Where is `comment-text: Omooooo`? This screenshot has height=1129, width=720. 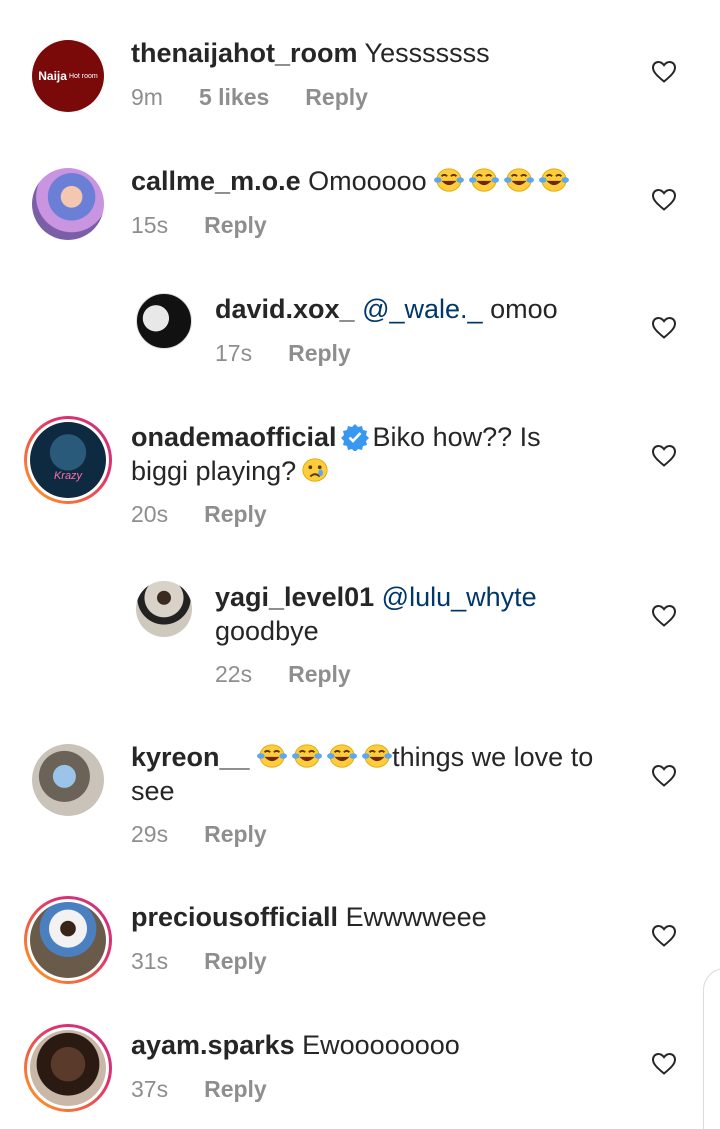
comment-text: Omooooo is located at coordinates (367, 181).